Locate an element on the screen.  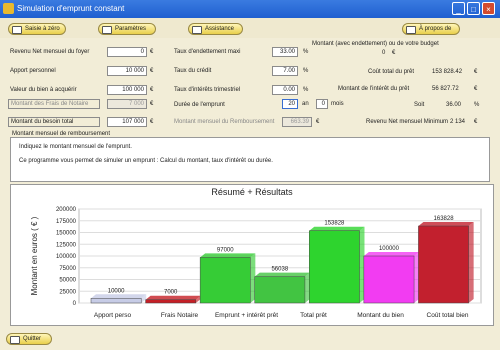
y-tick-label: 200000 is located at coordinates (66, 210).